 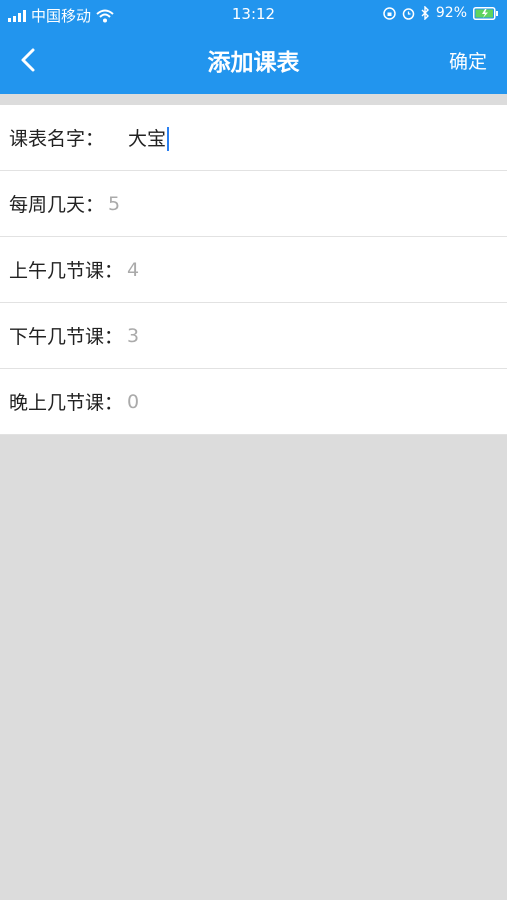 What do you see at coordinates (114, 204) in the screenshot?
I see `days-input: 5` at bounding box center [114, 204].